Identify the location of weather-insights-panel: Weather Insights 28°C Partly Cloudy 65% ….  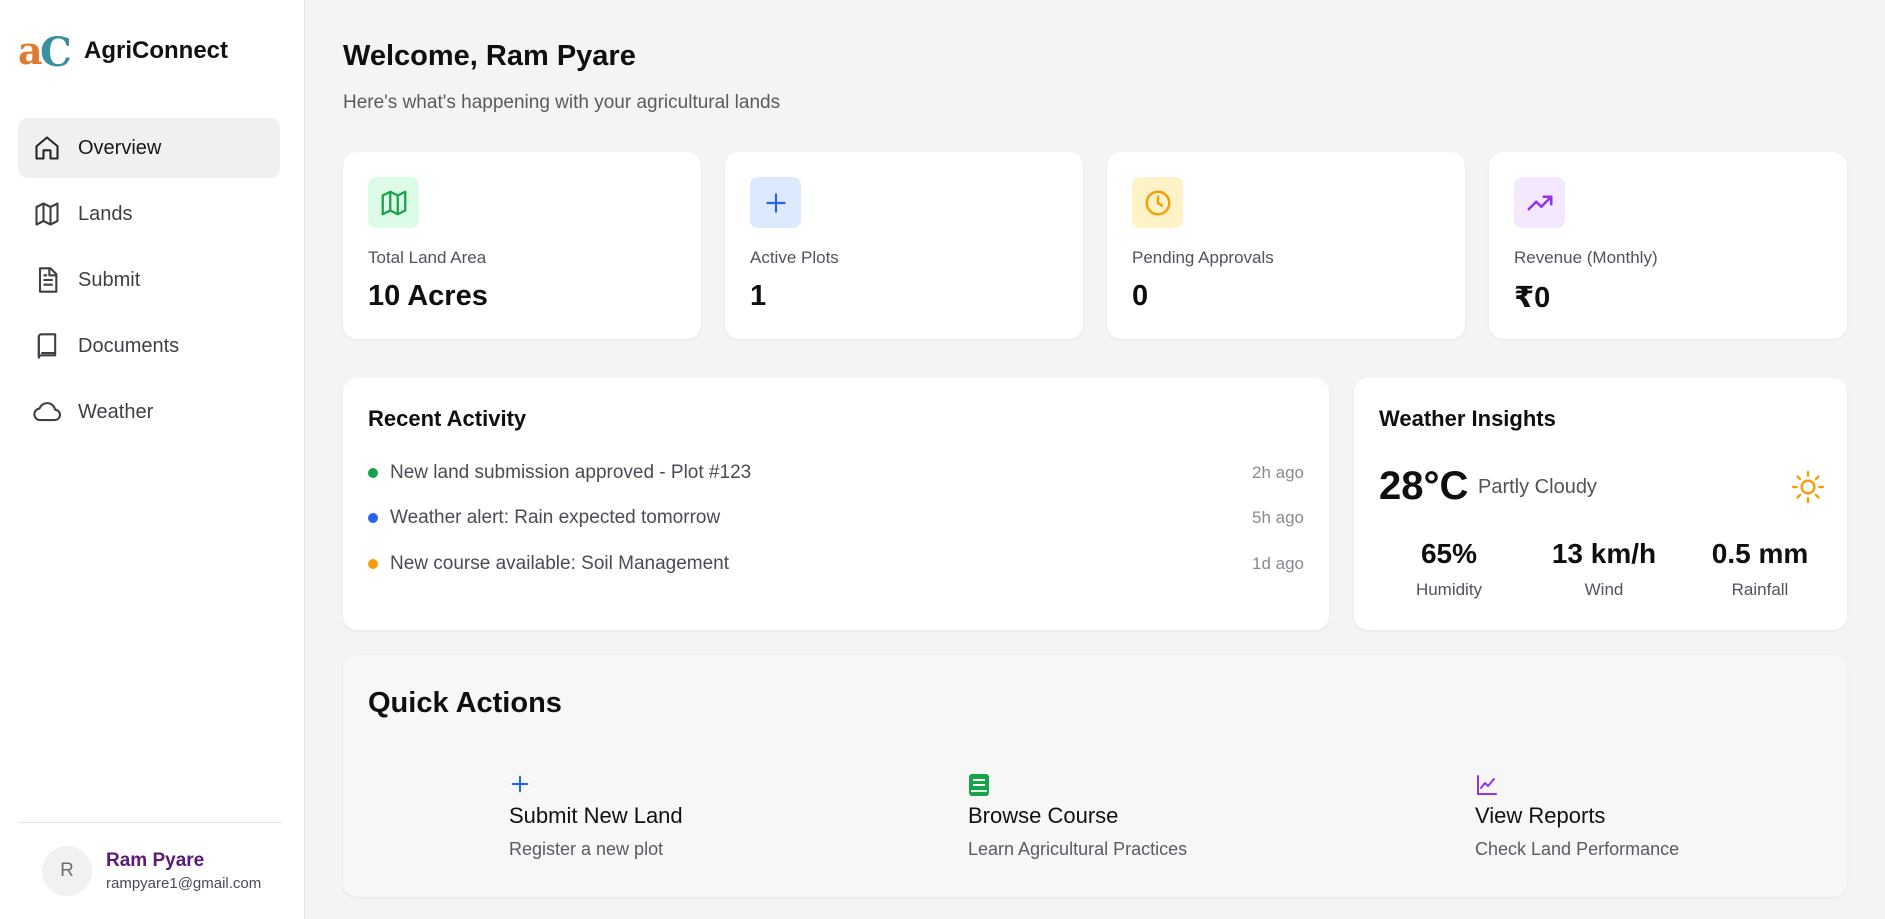
(1600, 504).